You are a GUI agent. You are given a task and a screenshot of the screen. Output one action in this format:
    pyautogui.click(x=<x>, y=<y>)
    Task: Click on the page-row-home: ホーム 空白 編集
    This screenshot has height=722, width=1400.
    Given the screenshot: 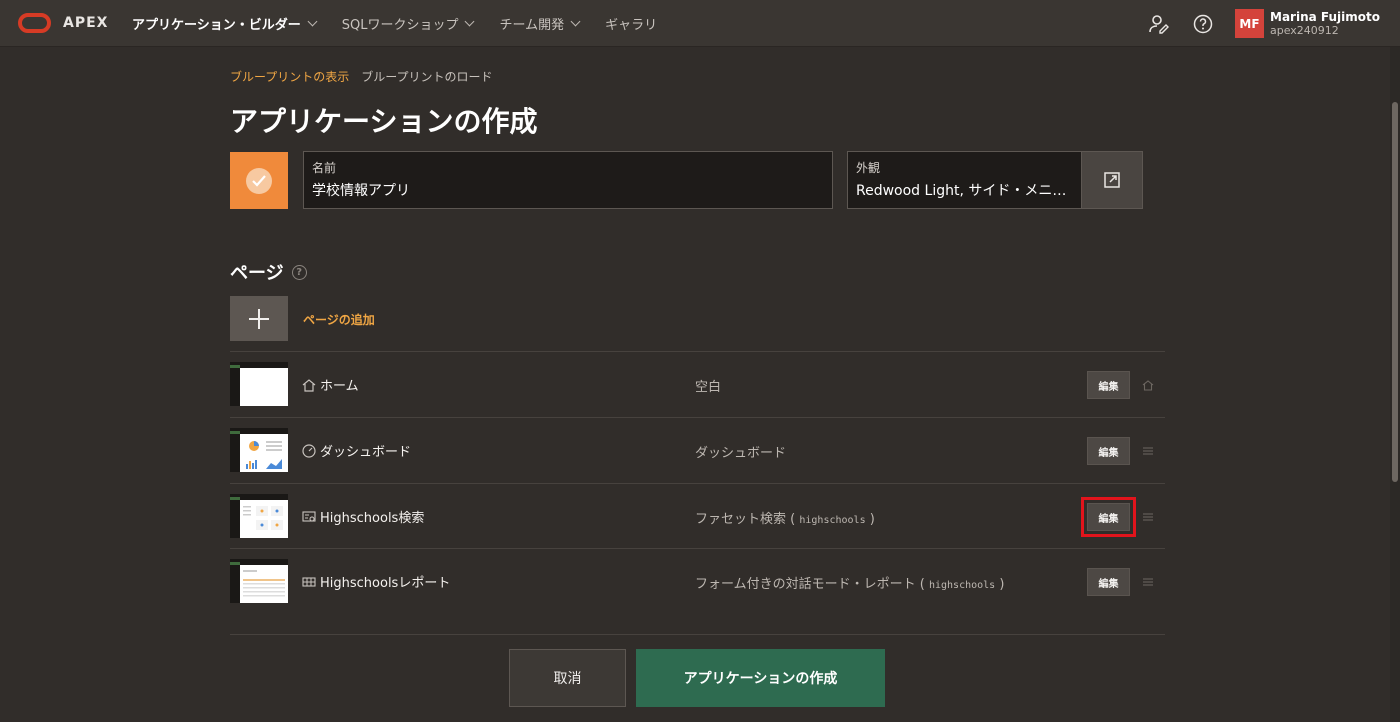 What is the action you would take?
    pyautogui.click(x=697, y=384)
    